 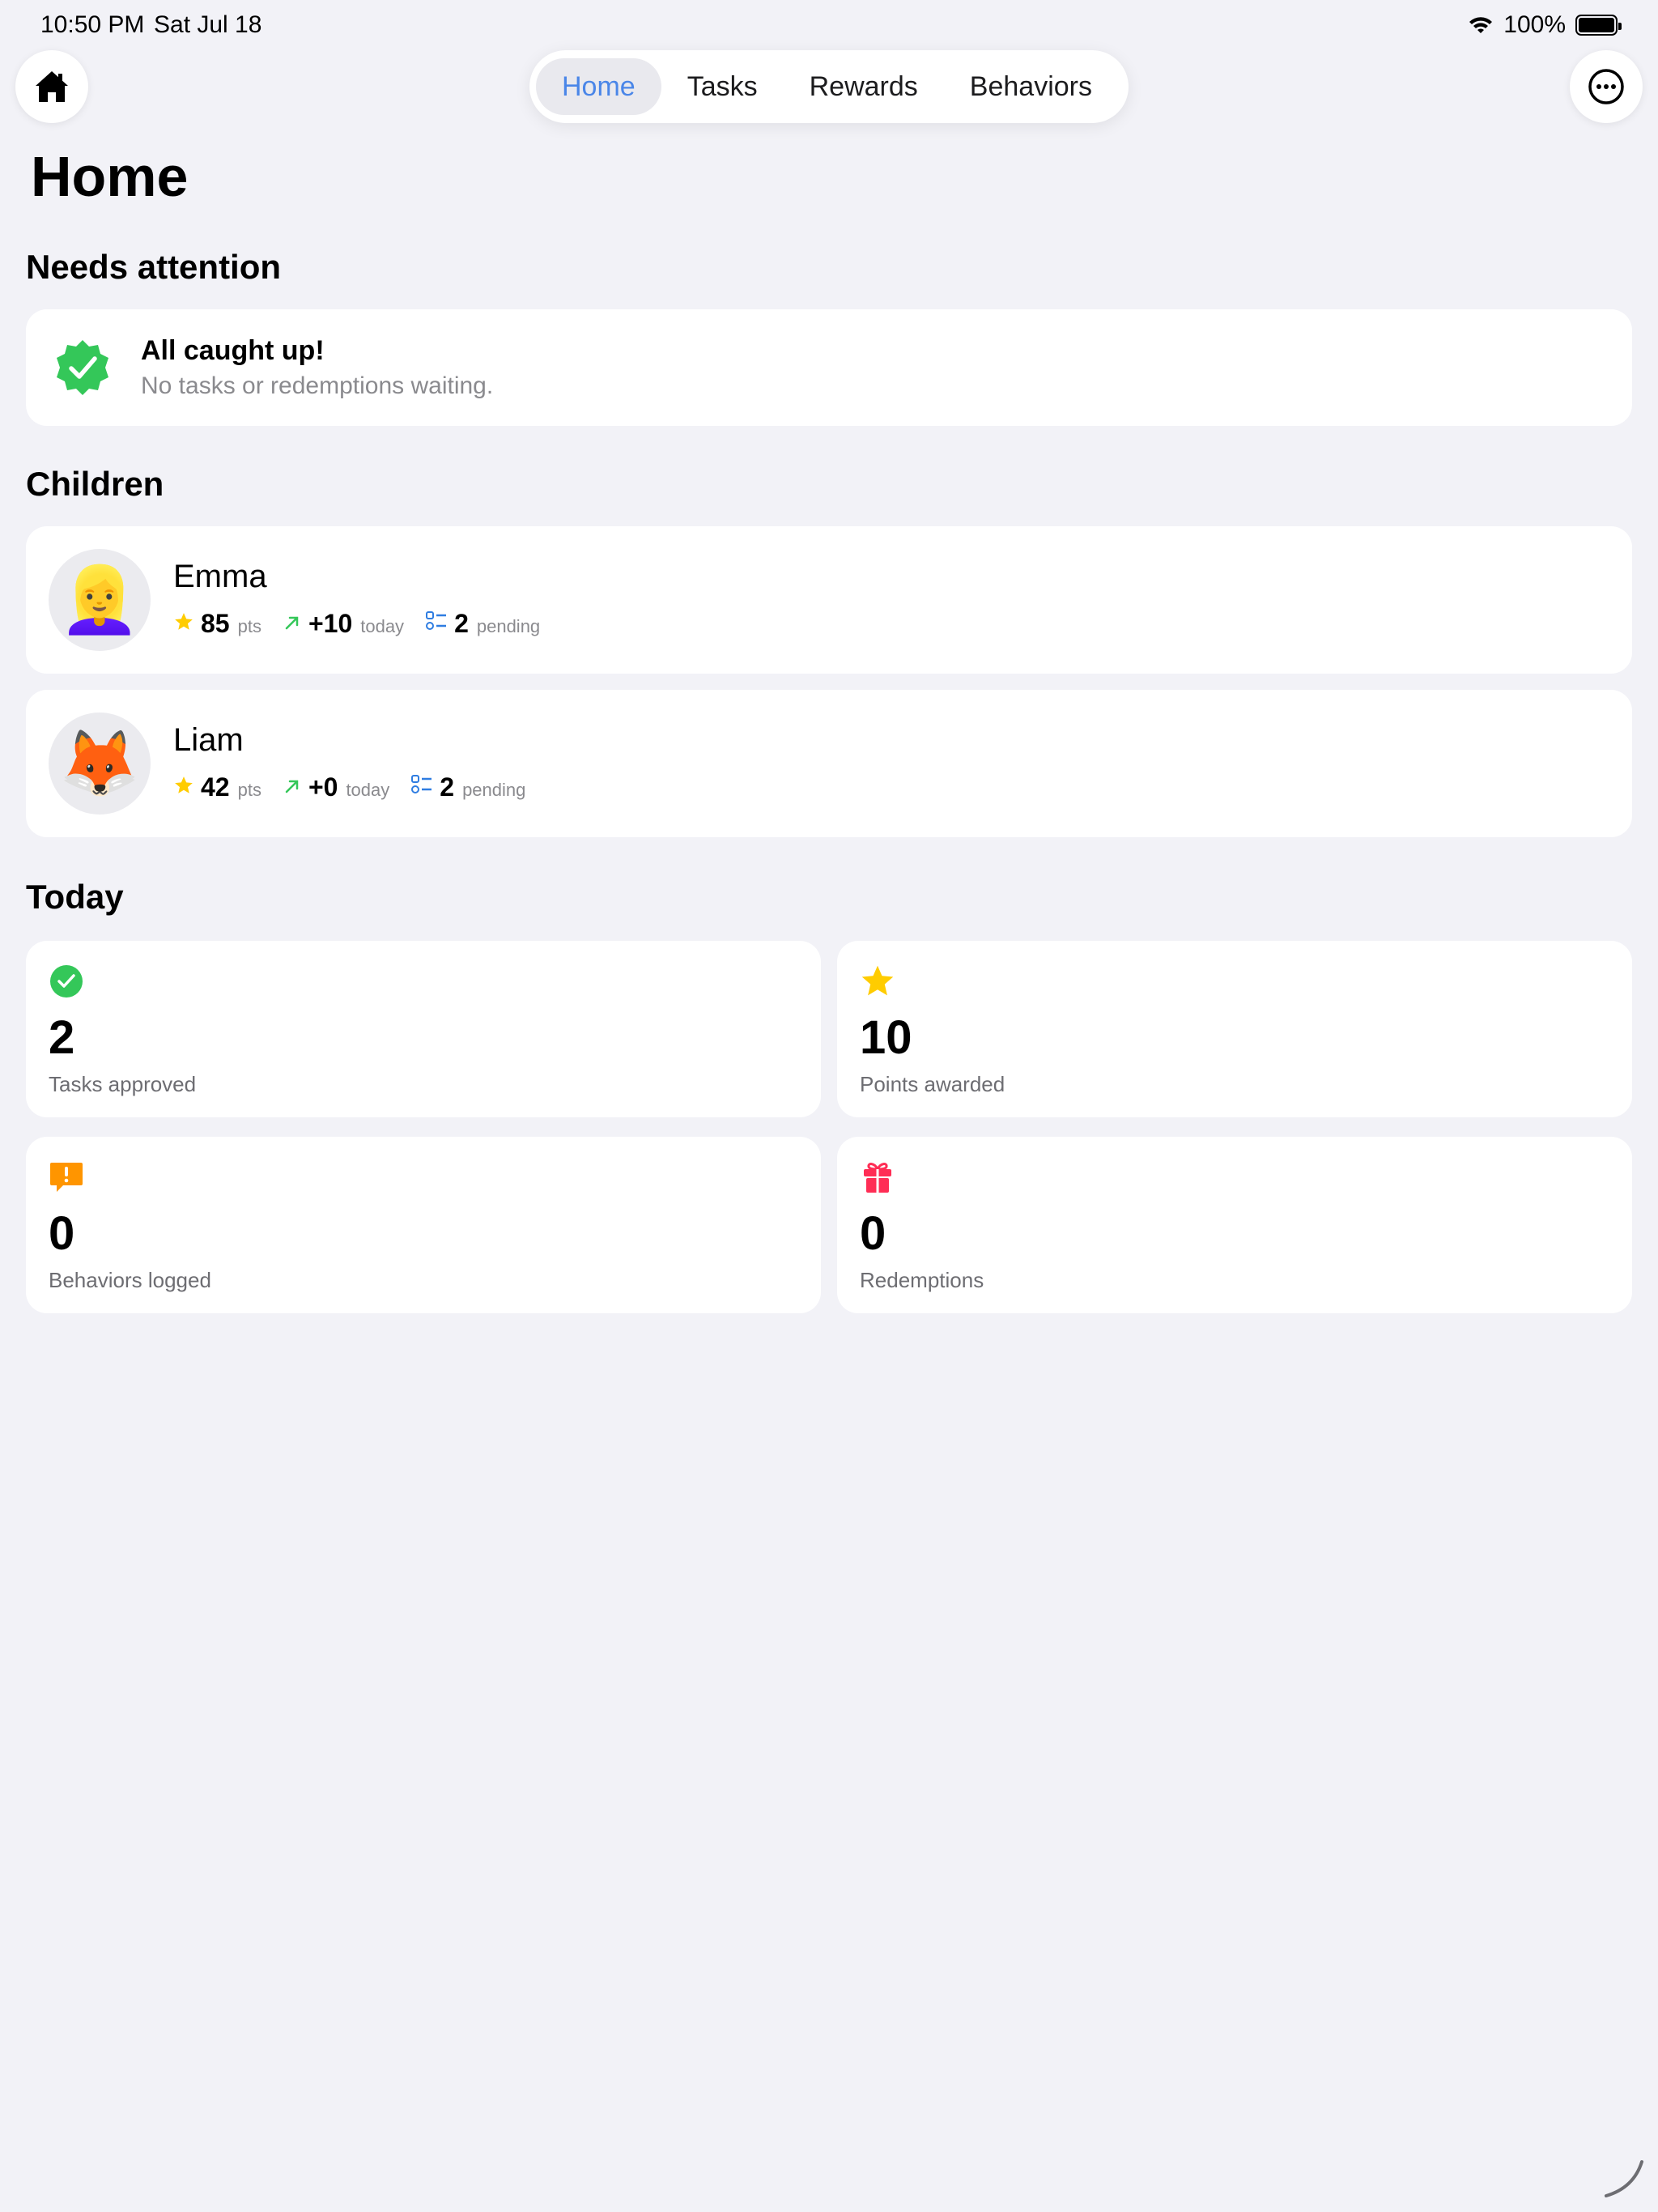 I want to click on more-button, so click(x=1606, y=87).